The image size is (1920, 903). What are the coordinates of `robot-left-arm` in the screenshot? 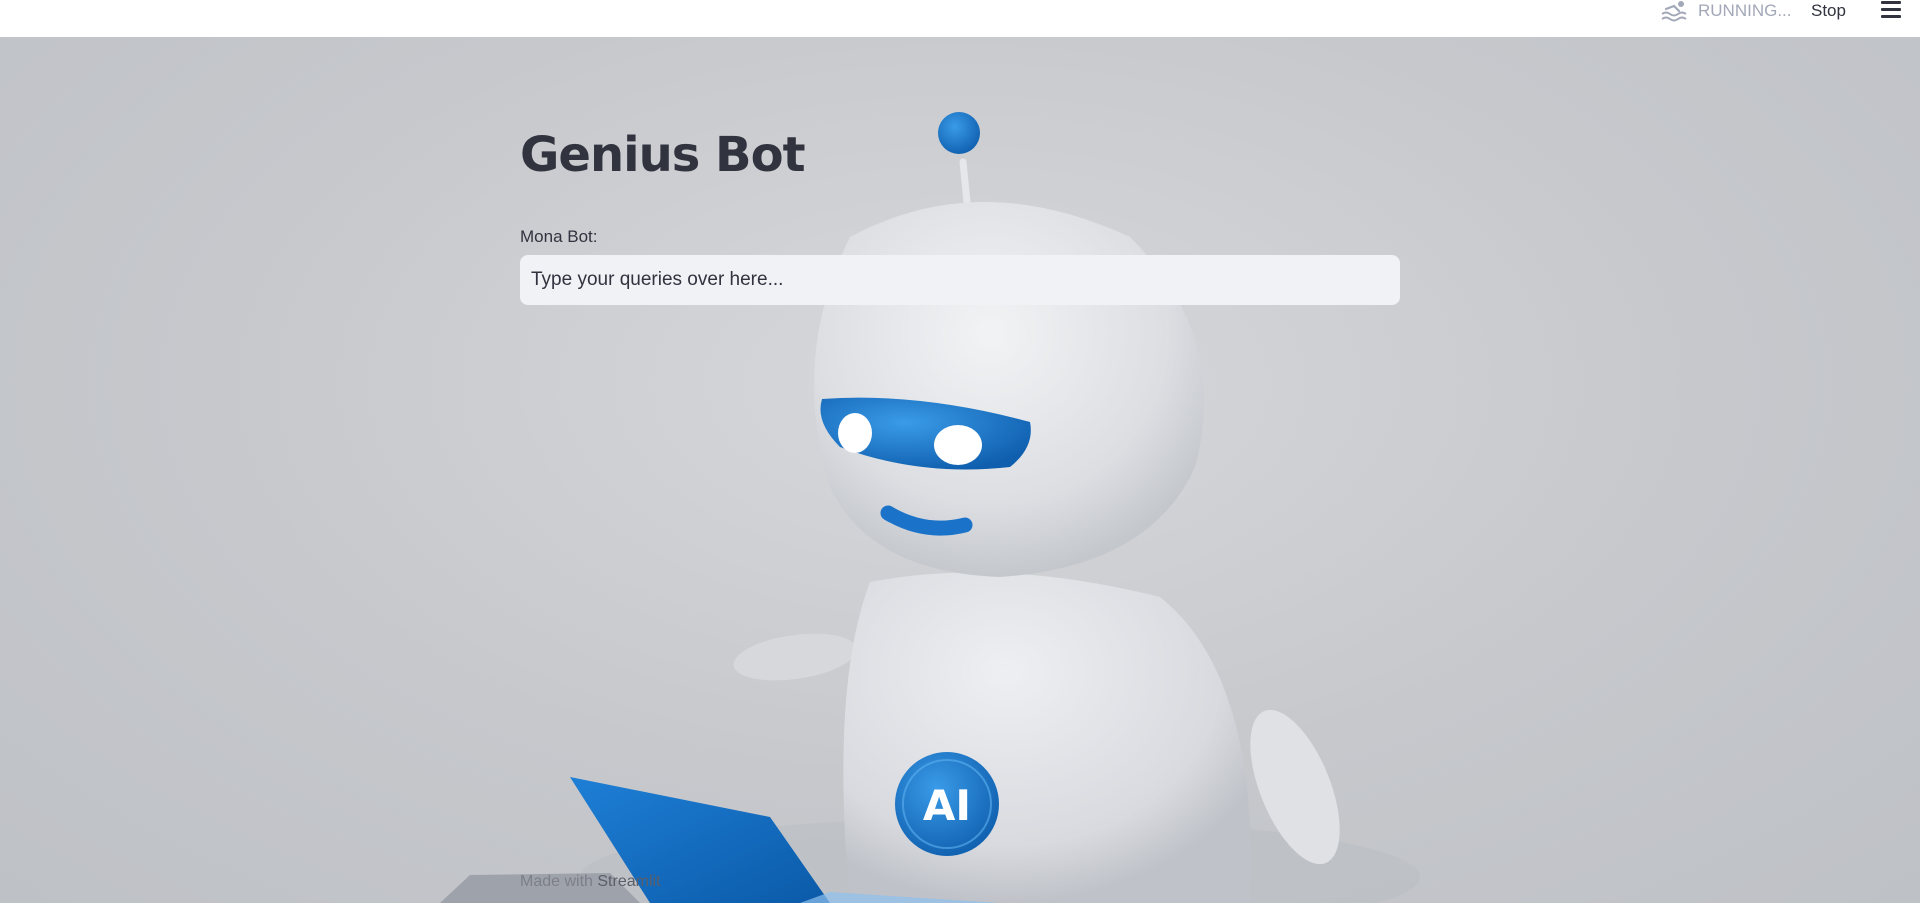 It's located at (795, 657).